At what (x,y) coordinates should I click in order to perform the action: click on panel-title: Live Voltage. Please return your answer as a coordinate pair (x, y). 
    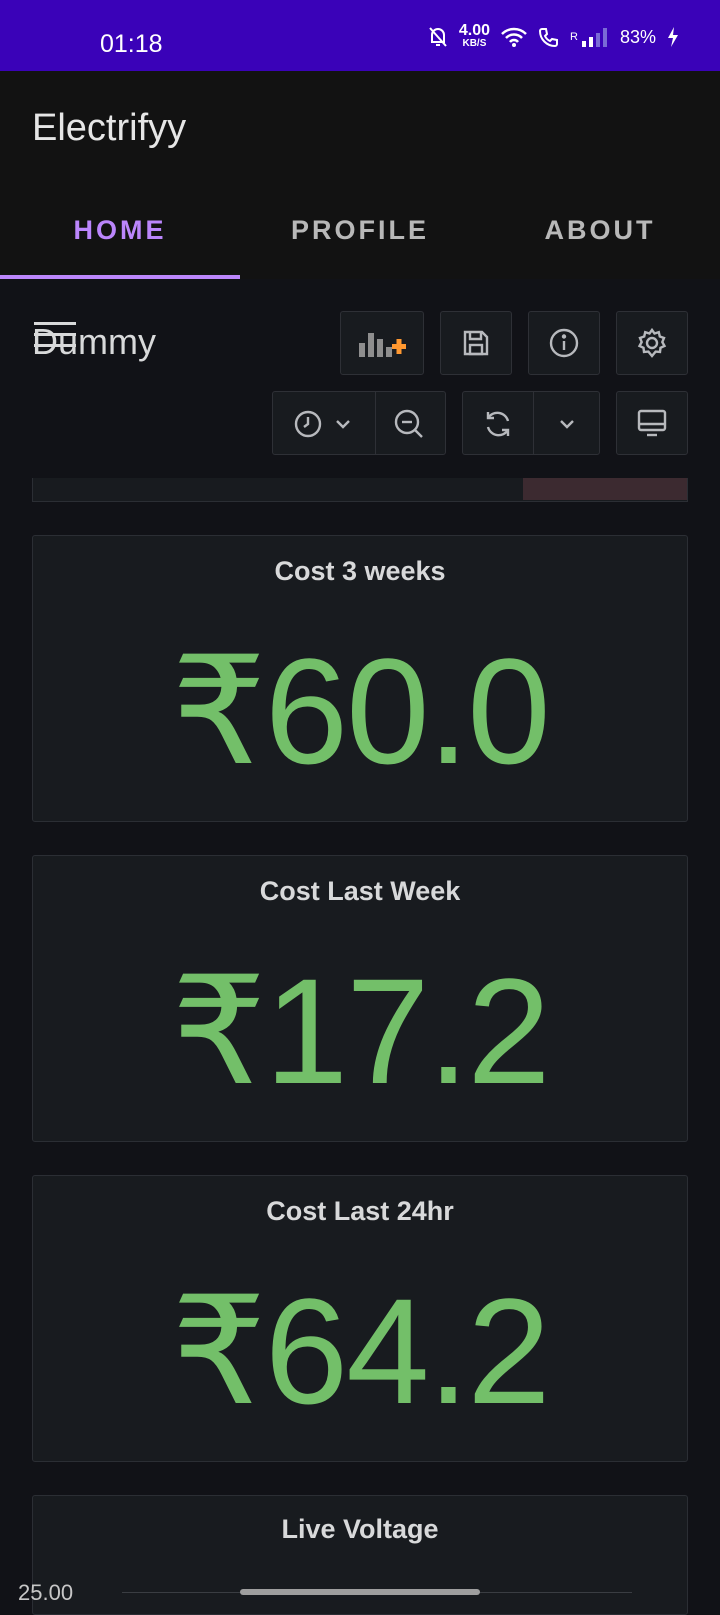
    Looking at the image, I should click on (360, 1529).